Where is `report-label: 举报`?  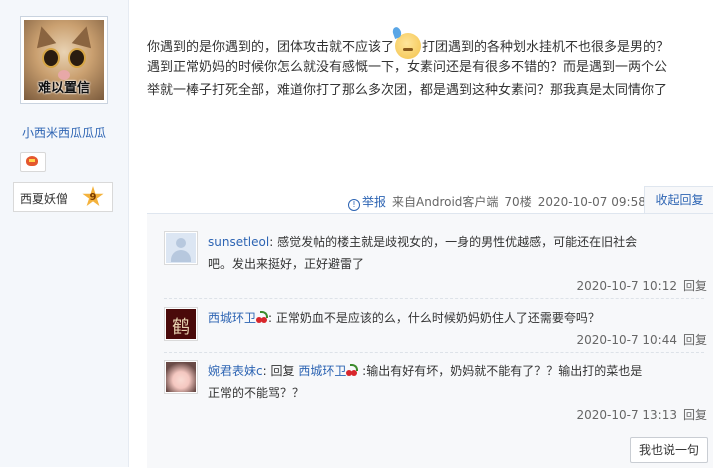
report-label: 举报 is located at coordinates (374, 202).